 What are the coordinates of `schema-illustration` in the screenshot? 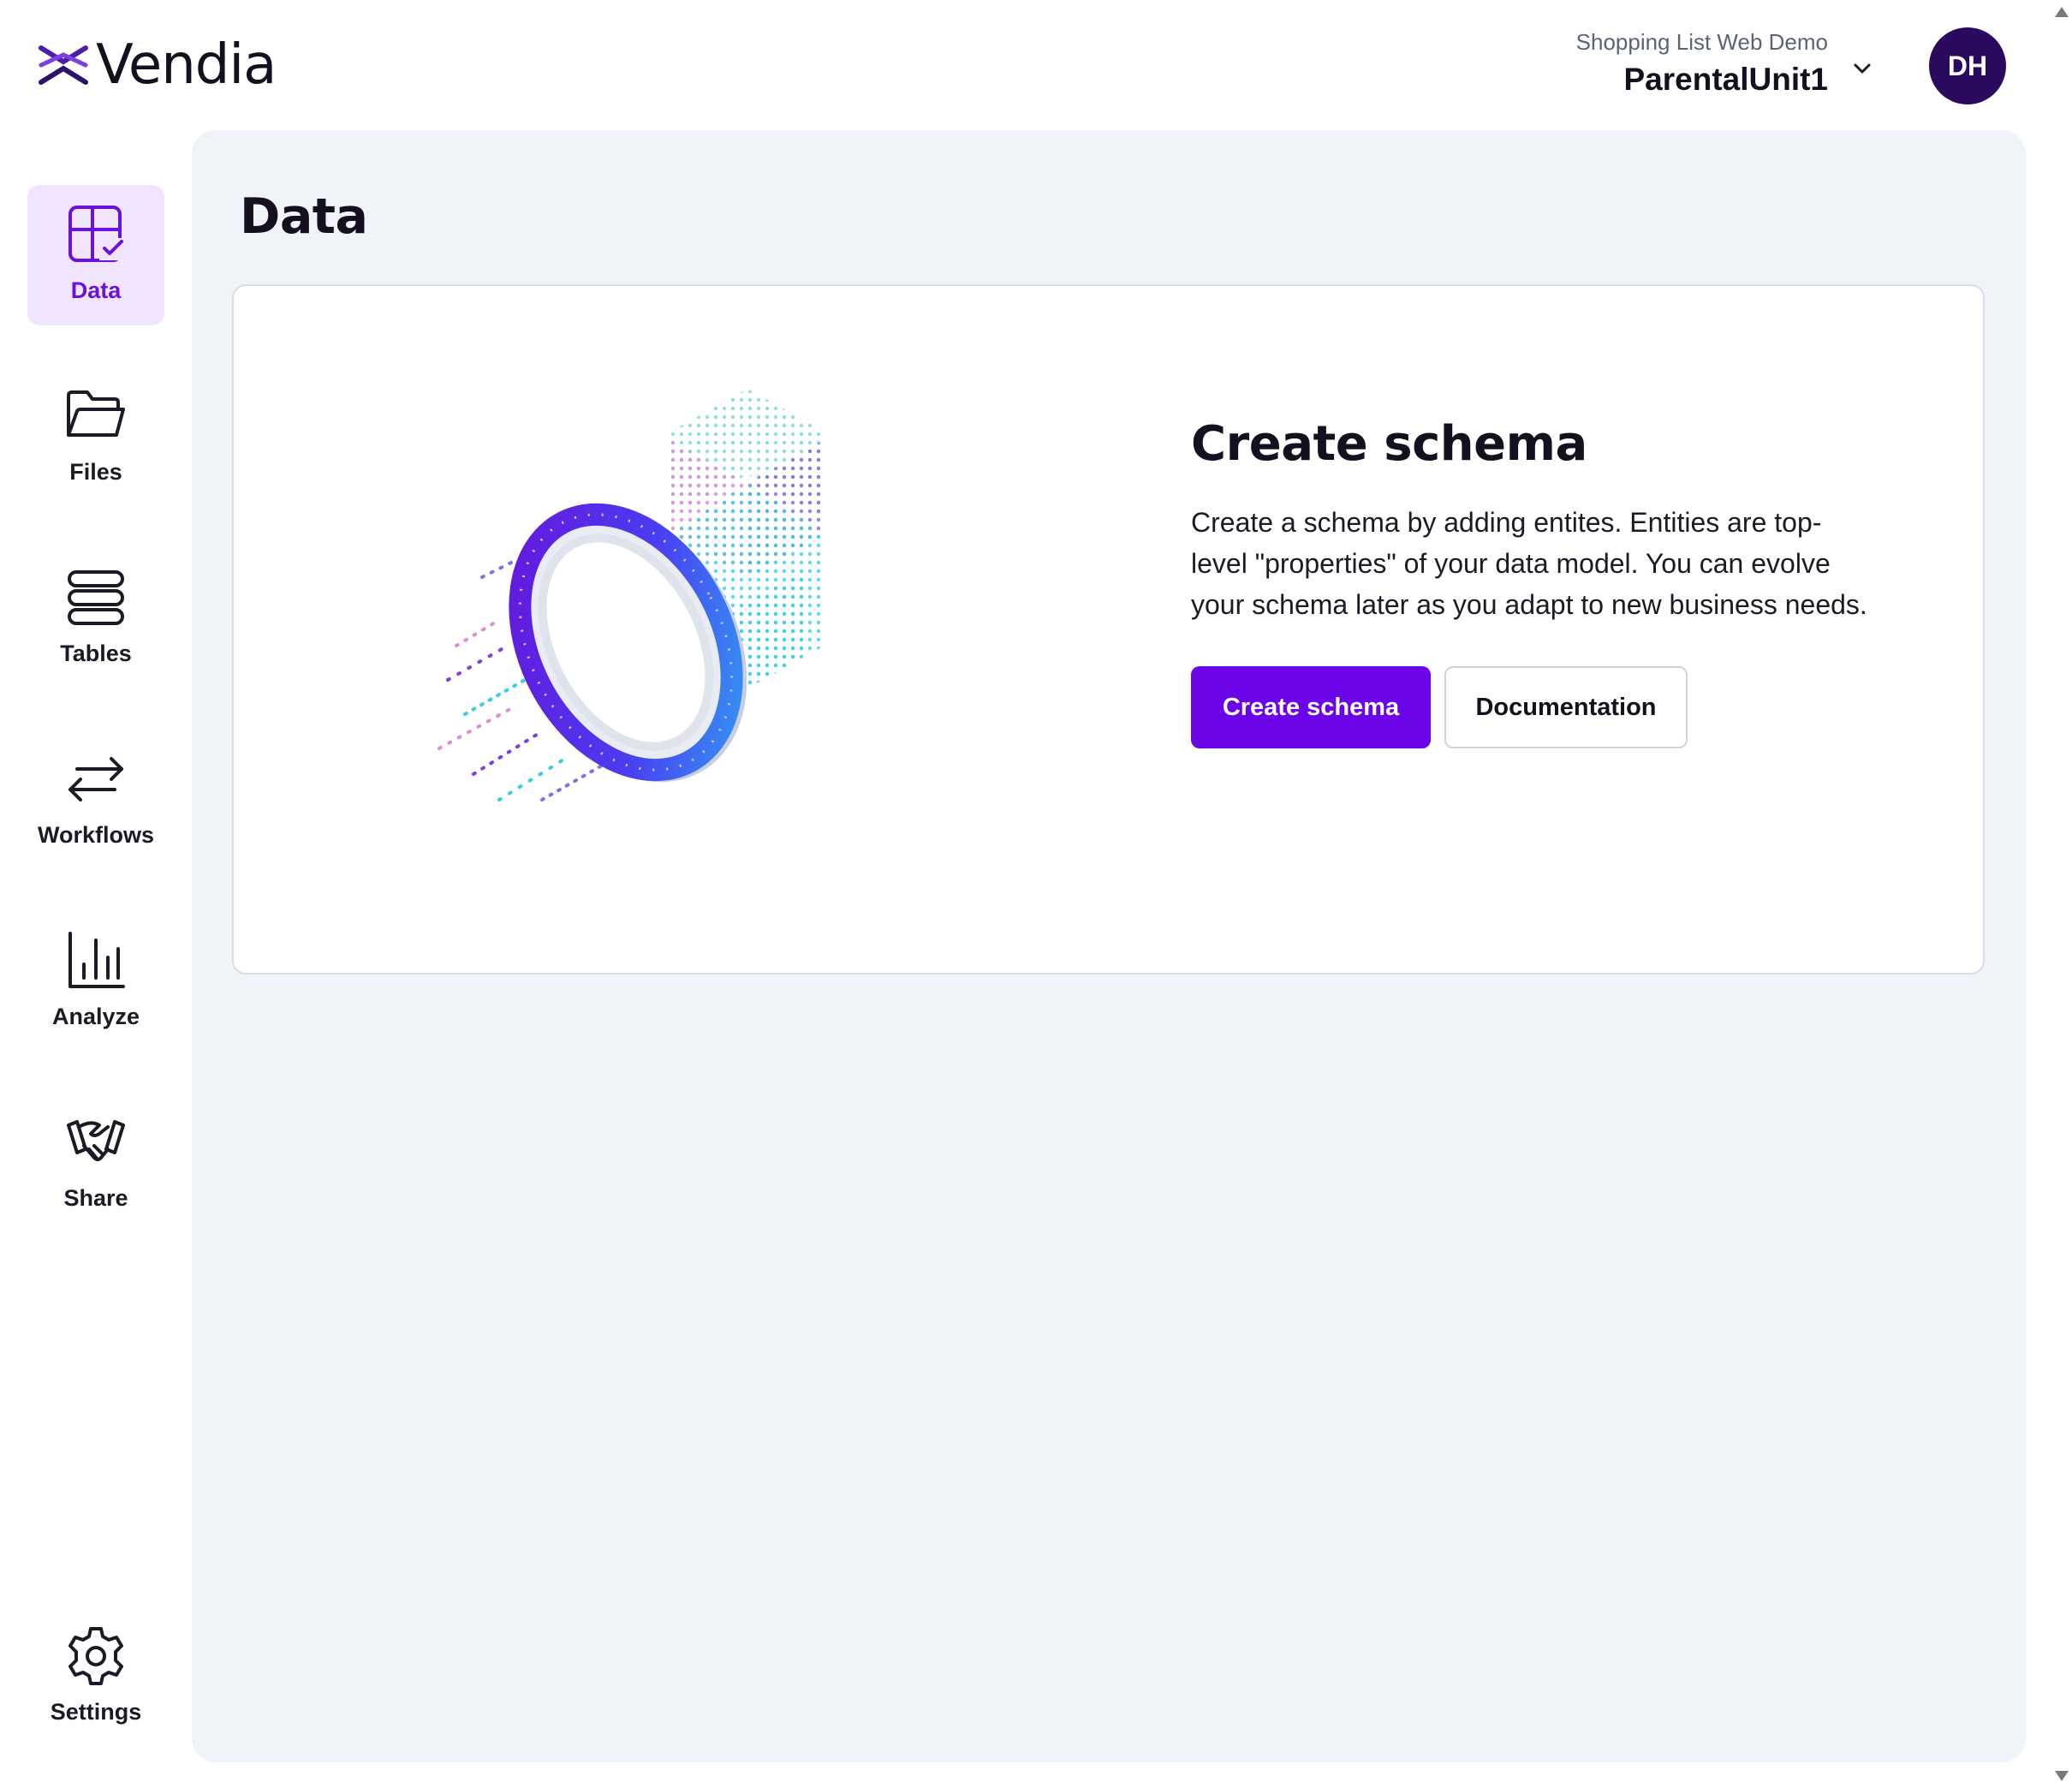 It's located at (631, 596).